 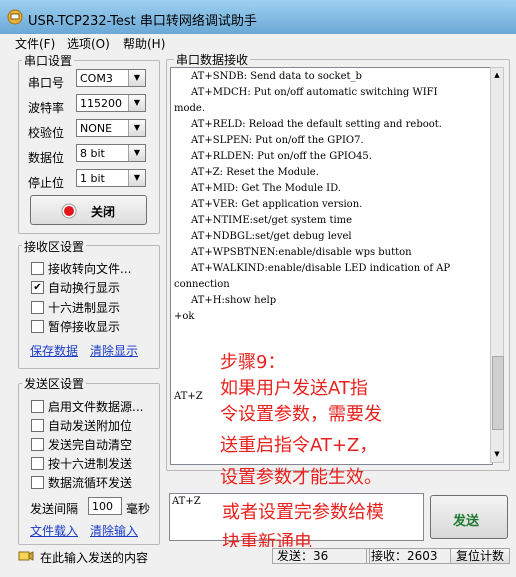 I want to click on receive-line: AT+VER: Get application version., so click(x=277, y=204).